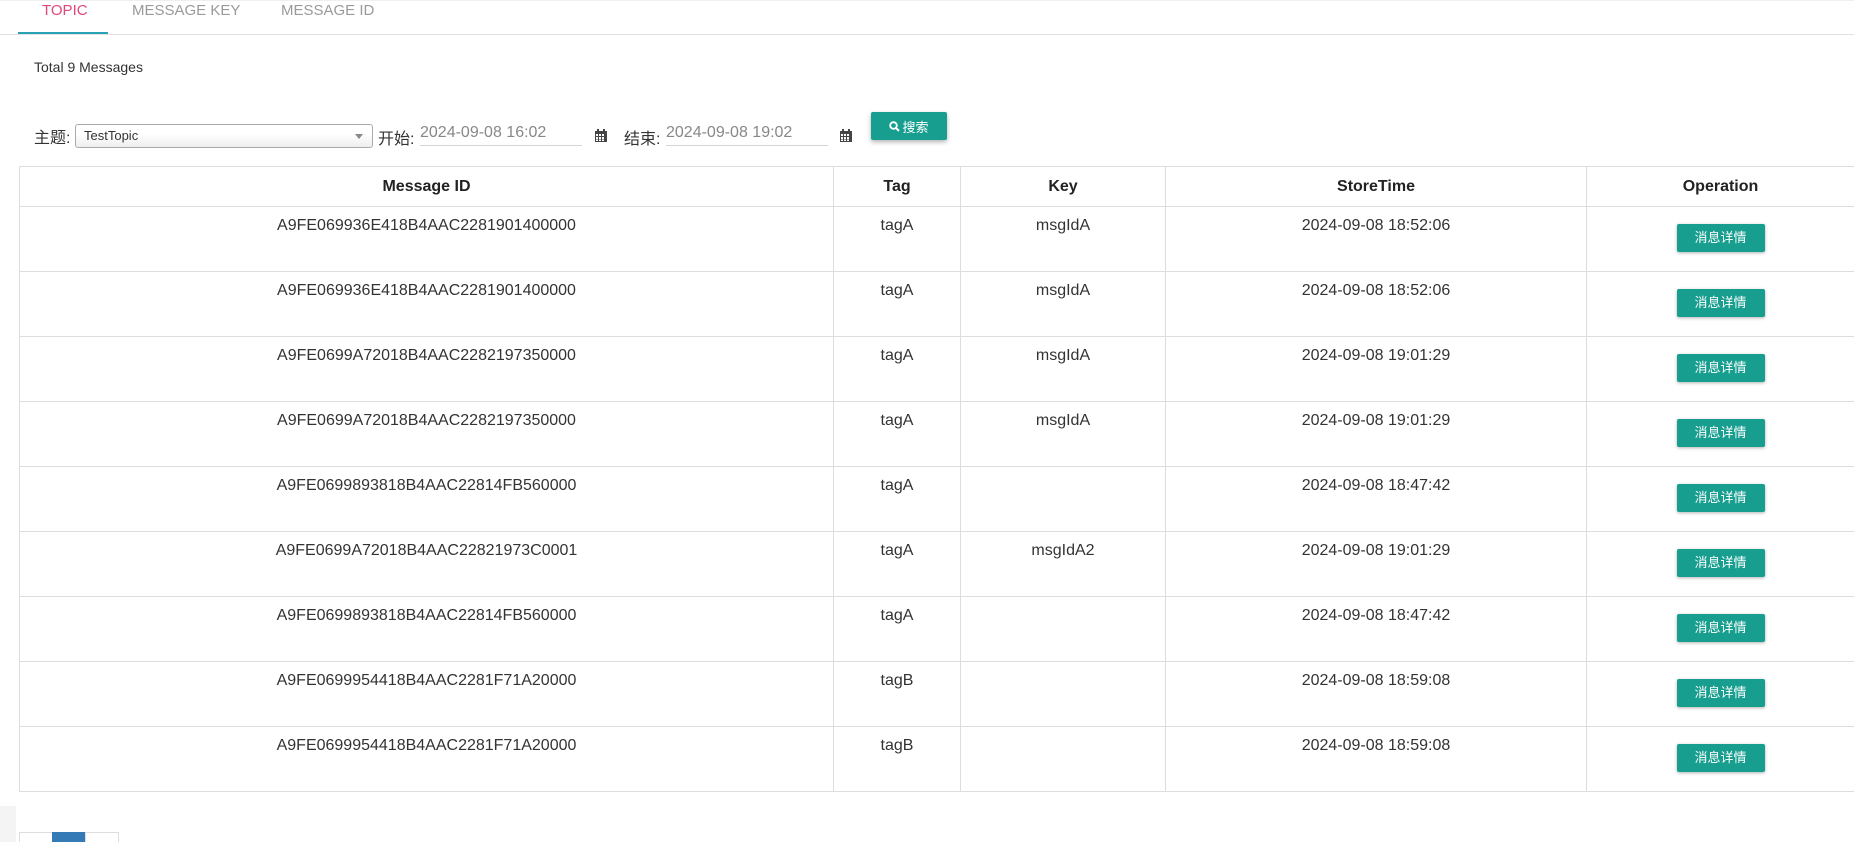 The width and height of the screenshot is (1854, 842). What do you see at coordinates (52, 138) in the screenshot?
I see `topic-label: 主题:` at bounding box center [52, 138].